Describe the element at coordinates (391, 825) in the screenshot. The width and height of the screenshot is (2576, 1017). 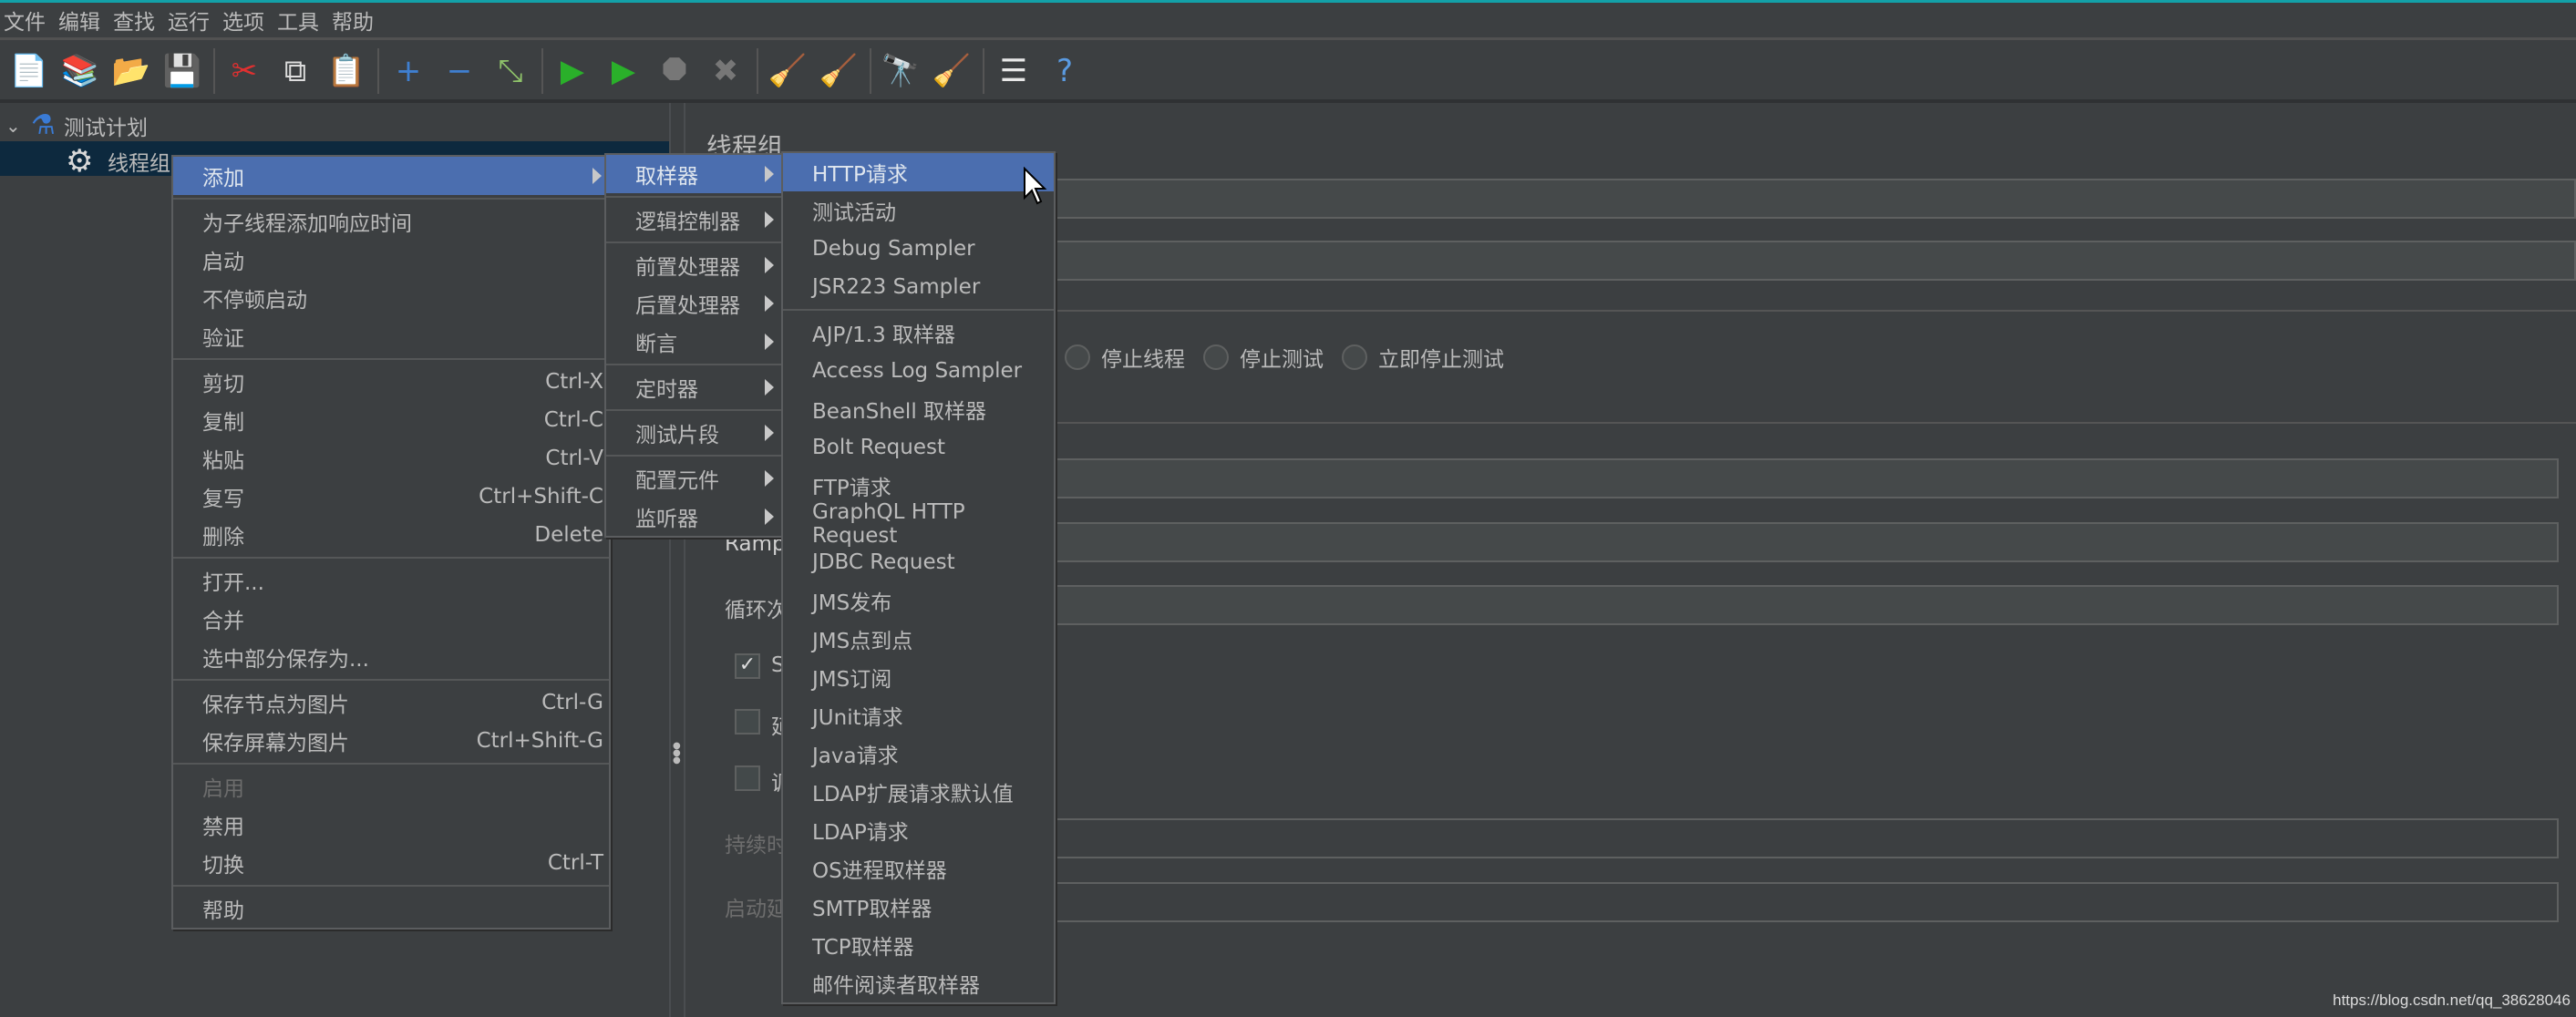
I see `menu-item: 禁用` at that location.